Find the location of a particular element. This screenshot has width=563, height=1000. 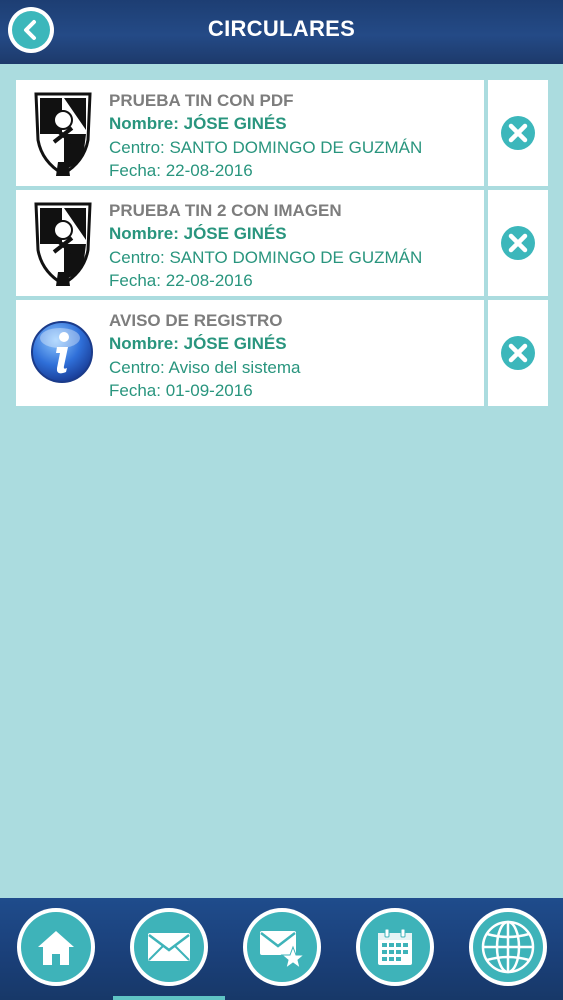

info-icon is located at coordinates (62, 352).